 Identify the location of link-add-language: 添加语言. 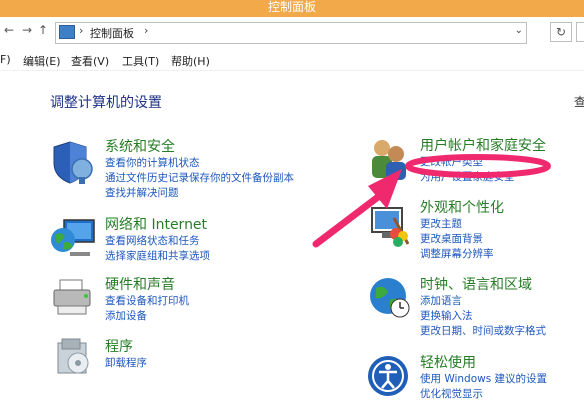
(483, 301).